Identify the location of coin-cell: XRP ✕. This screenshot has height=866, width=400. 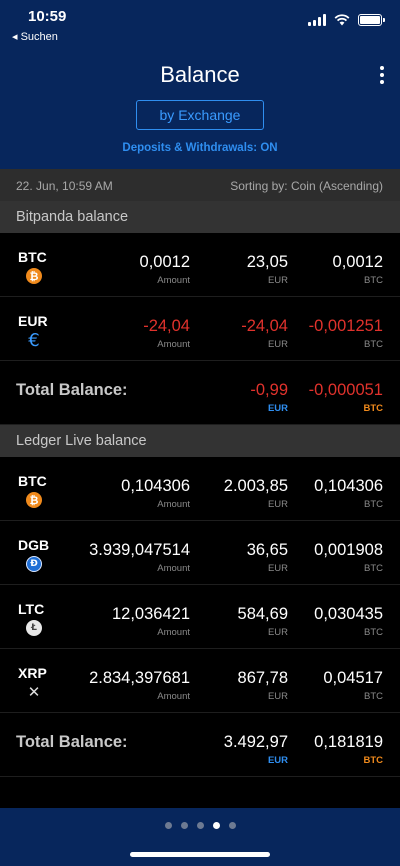
(35, 683).